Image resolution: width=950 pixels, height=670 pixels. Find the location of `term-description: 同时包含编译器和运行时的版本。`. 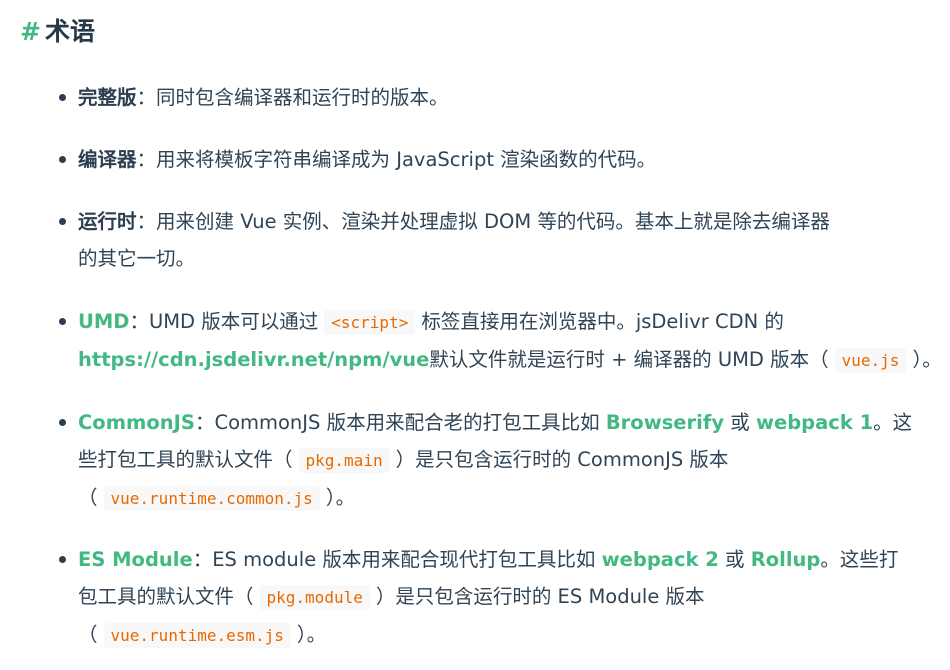

term-description: 同时包含编译器和运行时的版本。 is located at coordinates (302, 97).